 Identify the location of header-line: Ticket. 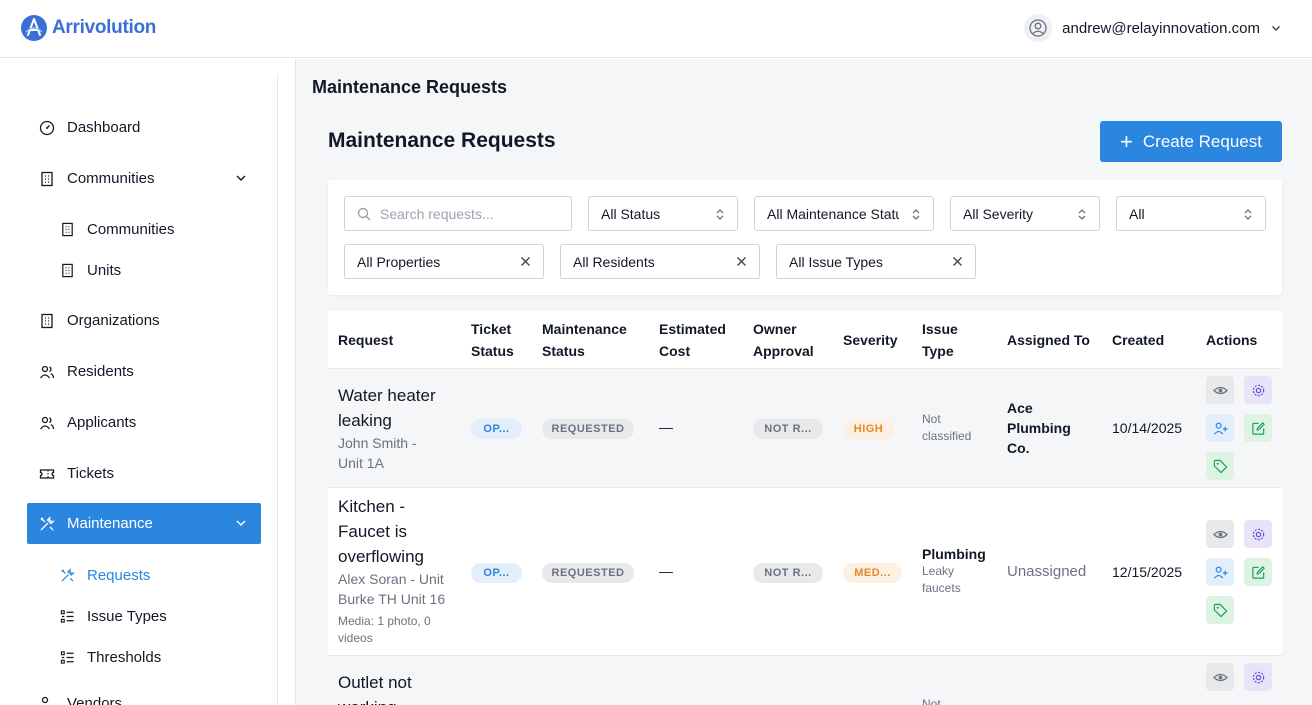
(491, 329).